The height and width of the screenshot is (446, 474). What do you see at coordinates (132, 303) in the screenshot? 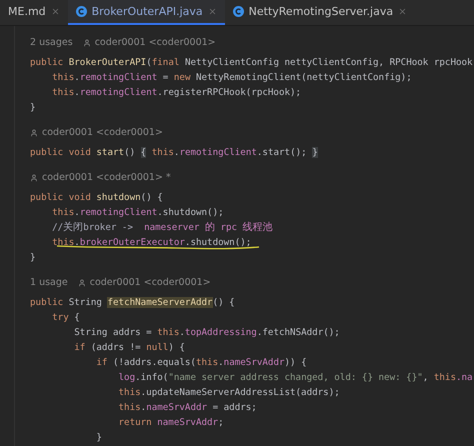
I see `code-line: public String fetchNameServerAddr() {` at bounding box center [132, 303].